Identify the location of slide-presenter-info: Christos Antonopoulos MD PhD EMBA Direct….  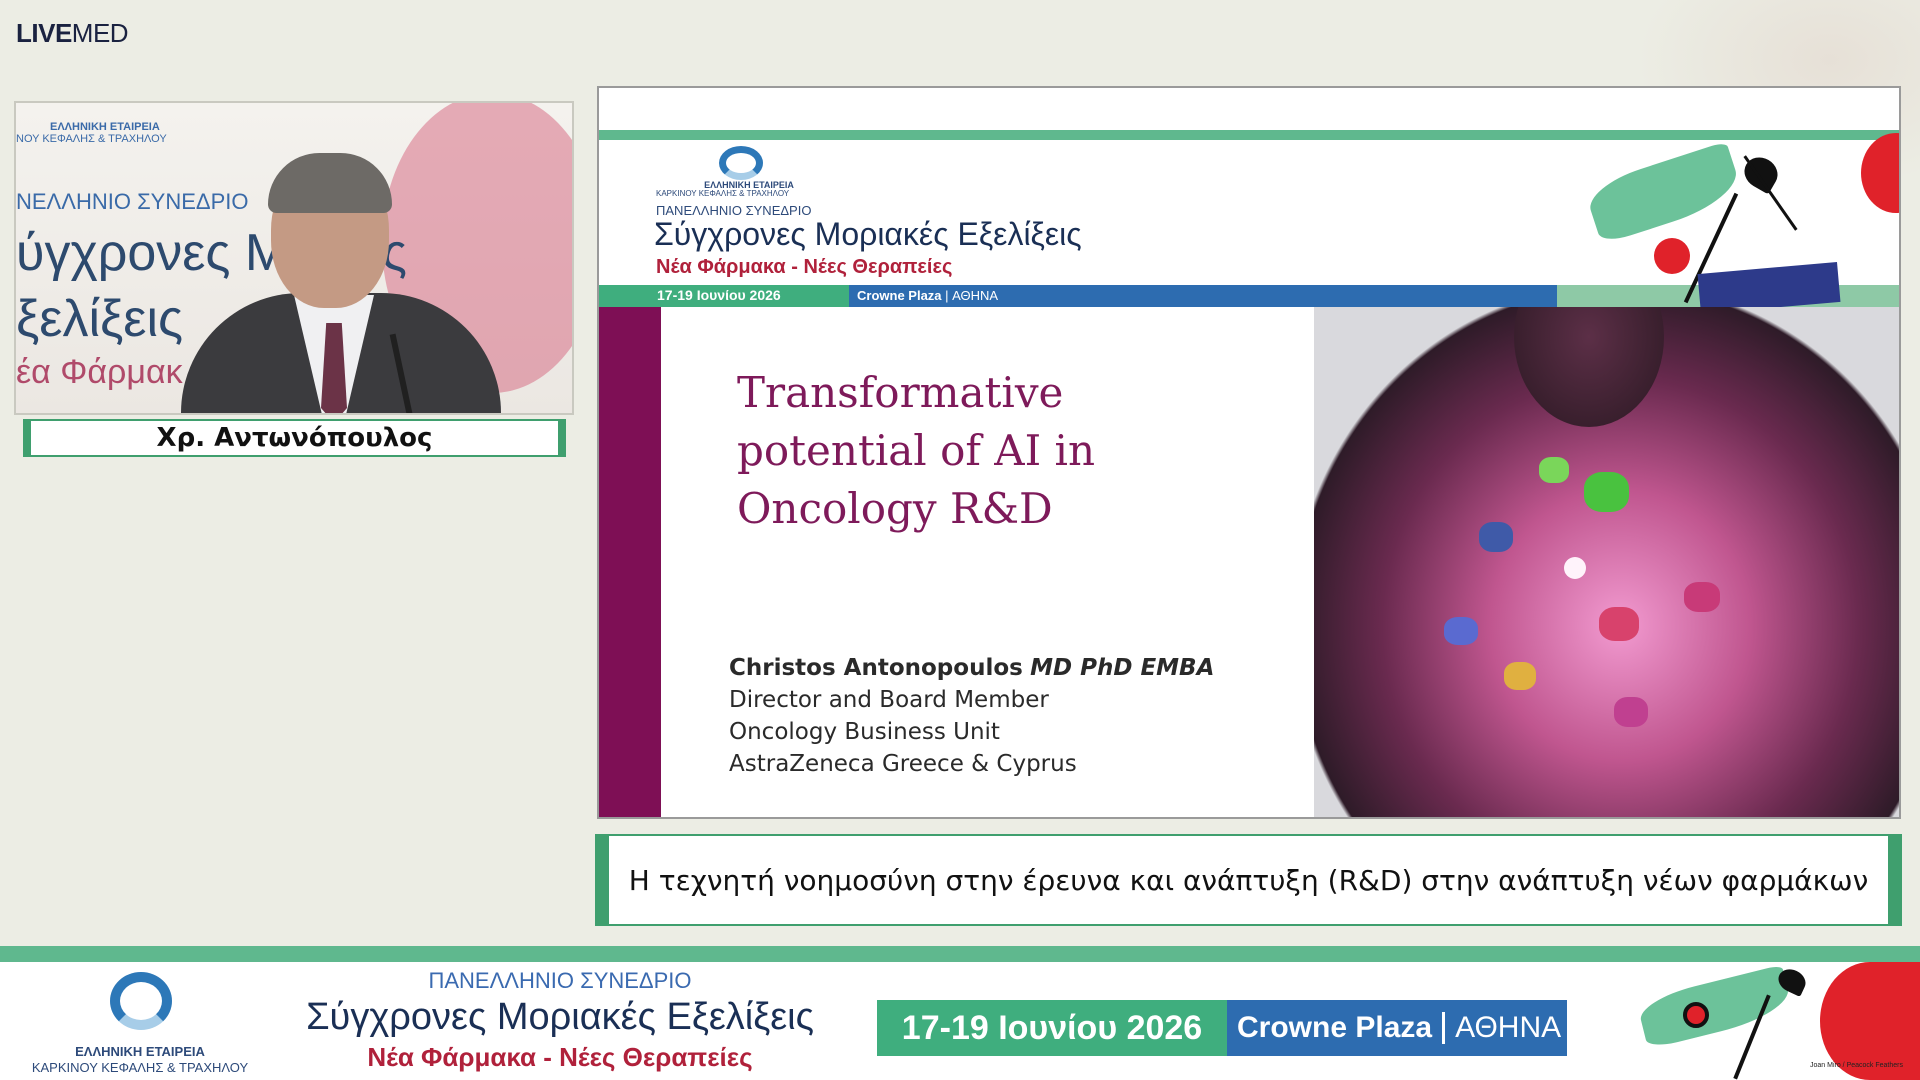
(971, 716).